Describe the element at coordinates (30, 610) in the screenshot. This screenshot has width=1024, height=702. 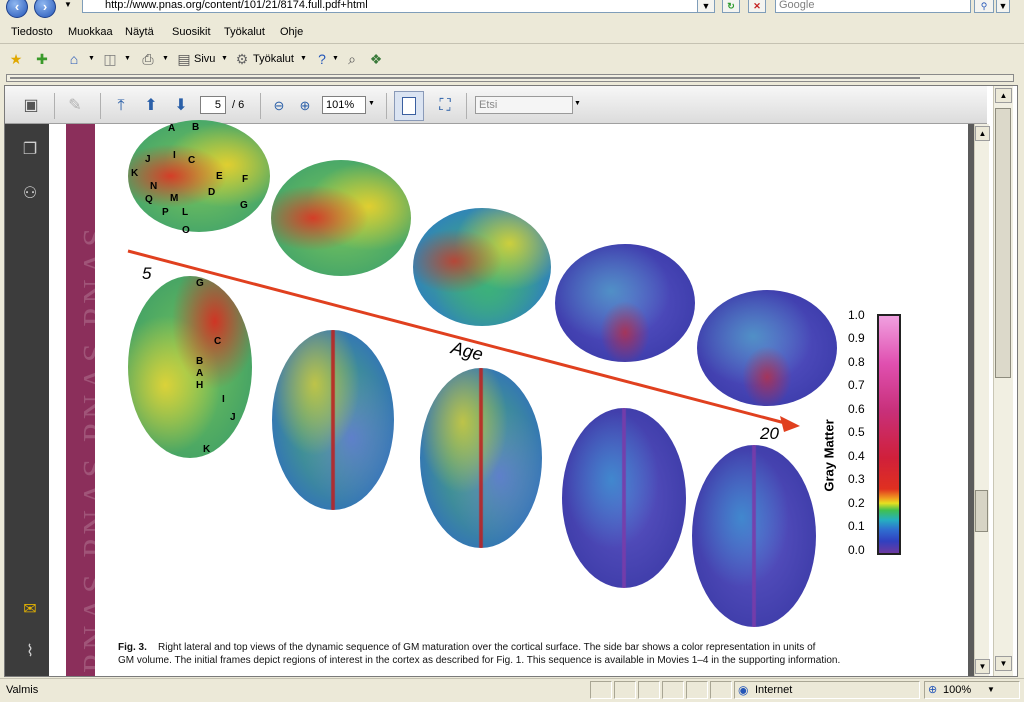
I see `comments-panel-icon: ✉` at that location.